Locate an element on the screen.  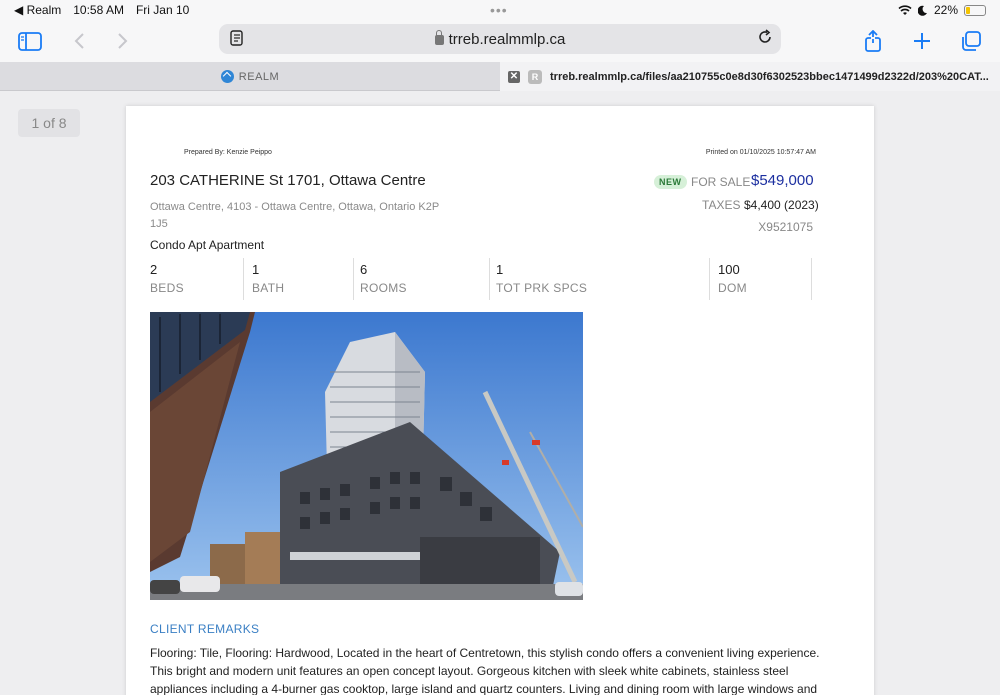
sidebar-icon is located at coordinates (30, 41).